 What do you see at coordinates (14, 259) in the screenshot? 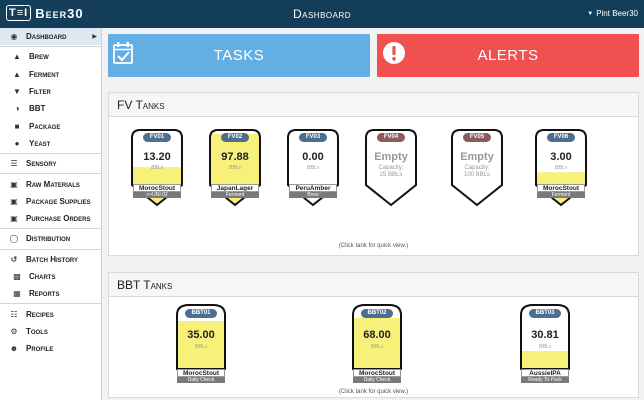
I see `history-icon: ↺` at bounding box center [14, 259].